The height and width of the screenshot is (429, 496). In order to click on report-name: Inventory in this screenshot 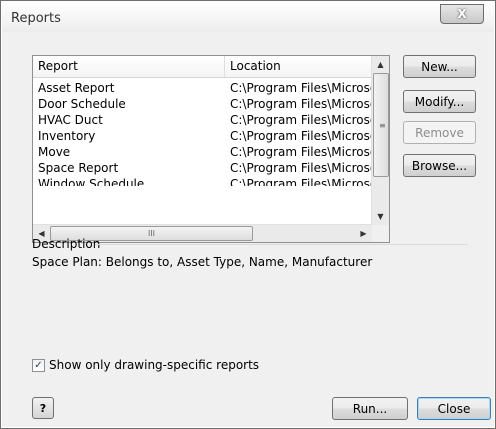, I will do `click(67, 136)`.